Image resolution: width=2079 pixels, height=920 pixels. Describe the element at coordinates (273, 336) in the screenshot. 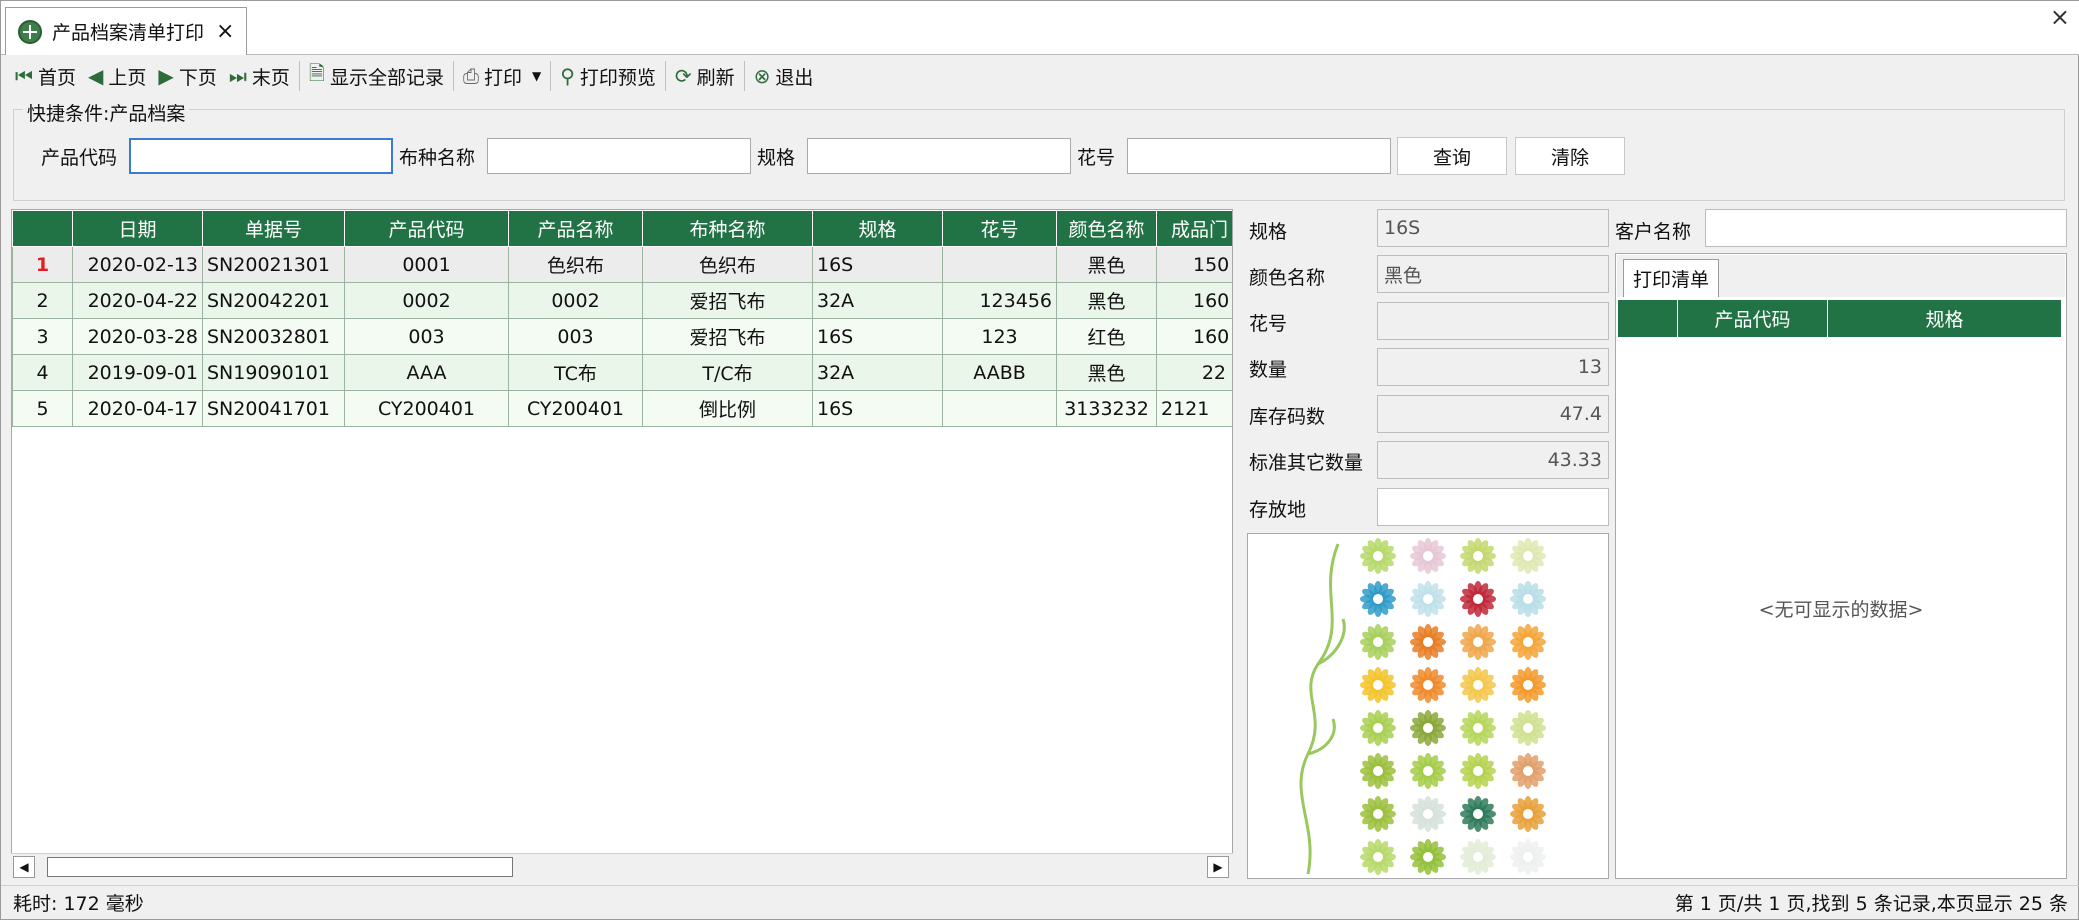

I see `cell-doc: SN20032801` at that location.